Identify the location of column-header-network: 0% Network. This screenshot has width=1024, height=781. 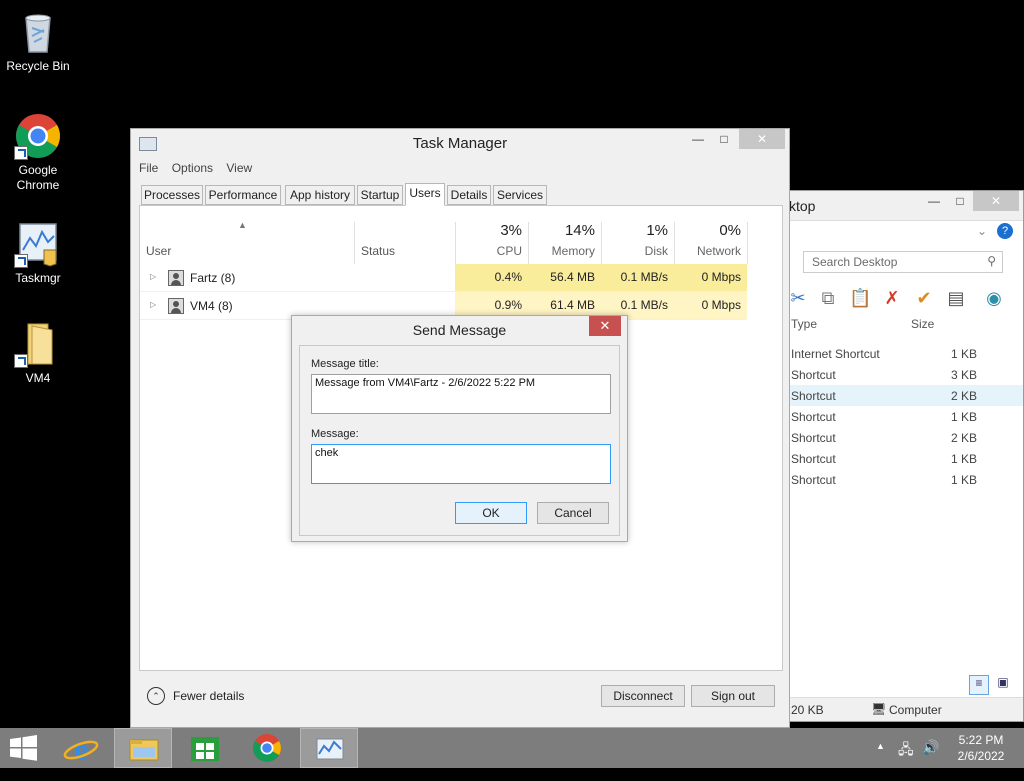
(711, 243).